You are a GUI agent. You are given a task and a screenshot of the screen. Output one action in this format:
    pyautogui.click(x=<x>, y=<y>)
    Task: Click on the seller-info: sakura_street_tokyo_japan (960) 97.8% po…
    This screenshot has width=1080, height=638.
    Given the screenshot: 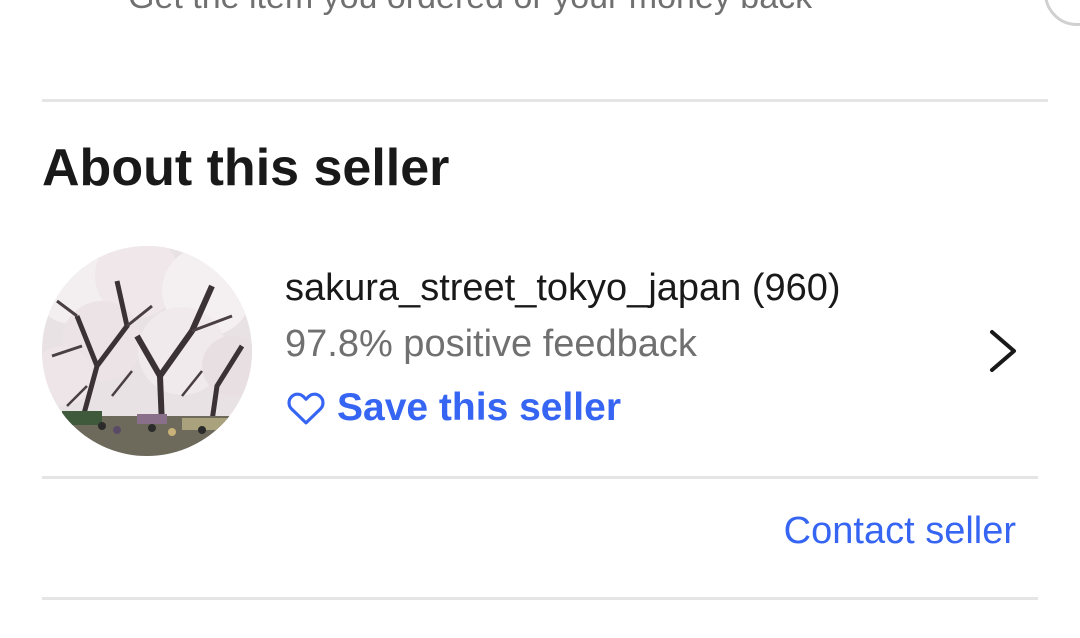 What is the action you would take?
    pyautogui.click(x=563, y=346)
    